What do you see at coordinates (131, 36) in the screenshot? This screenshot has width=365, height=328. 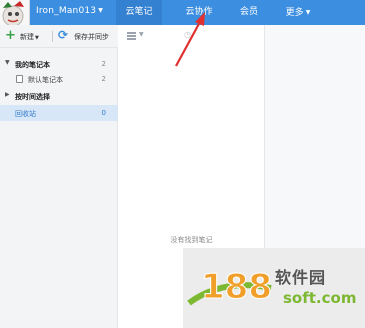 I see `list-view-icon` at bounding box center [131, 36].